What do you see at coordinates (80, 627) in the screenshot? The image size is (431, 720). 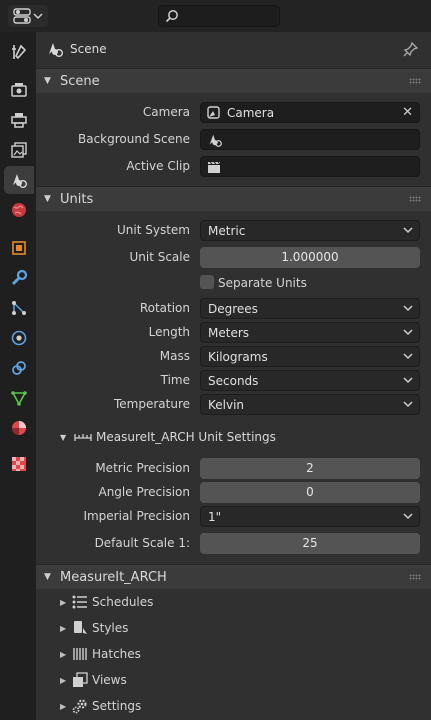 I see `brush-icon` at bounding box center [80, 627].